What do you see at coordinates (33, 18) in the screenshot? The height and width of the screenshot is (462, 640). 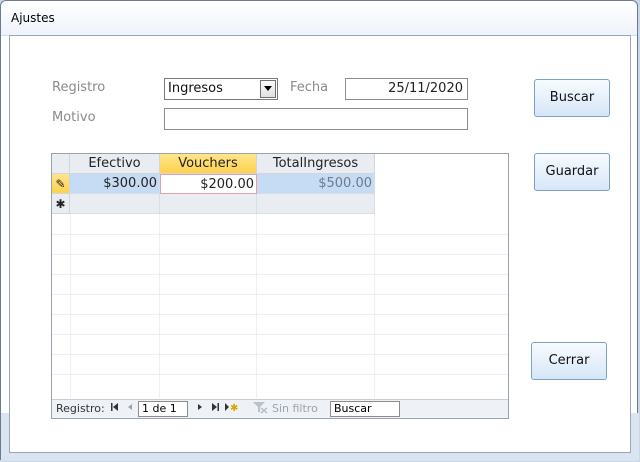 I see `window-title: Ajustes` at bounding box center [33, 18].